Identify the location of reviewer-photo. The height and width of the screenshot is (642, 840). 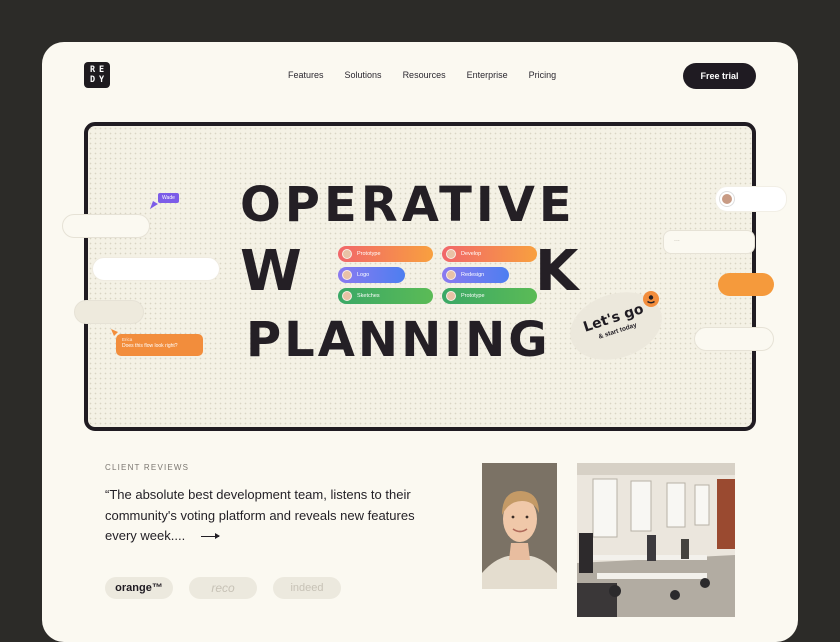
(519, 526).